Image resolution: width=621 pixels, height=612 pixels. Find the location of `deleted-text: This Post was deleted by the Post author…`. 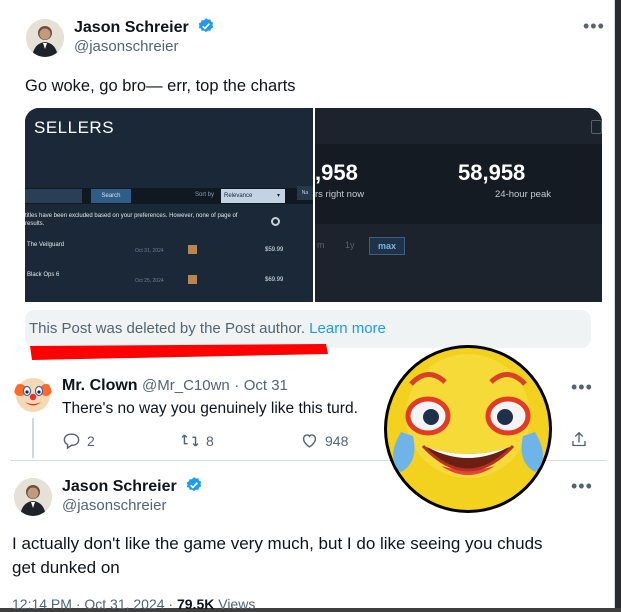

deleted-text: This Post was deleted by the Post author… is located at coordinates (167, 328).